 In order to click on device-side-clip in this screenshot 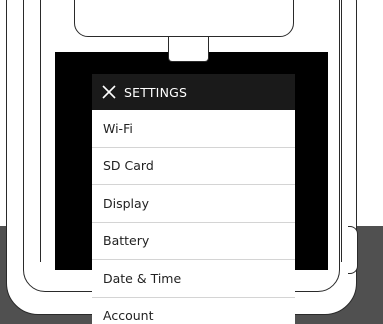, I will do `click(353, 250)`.